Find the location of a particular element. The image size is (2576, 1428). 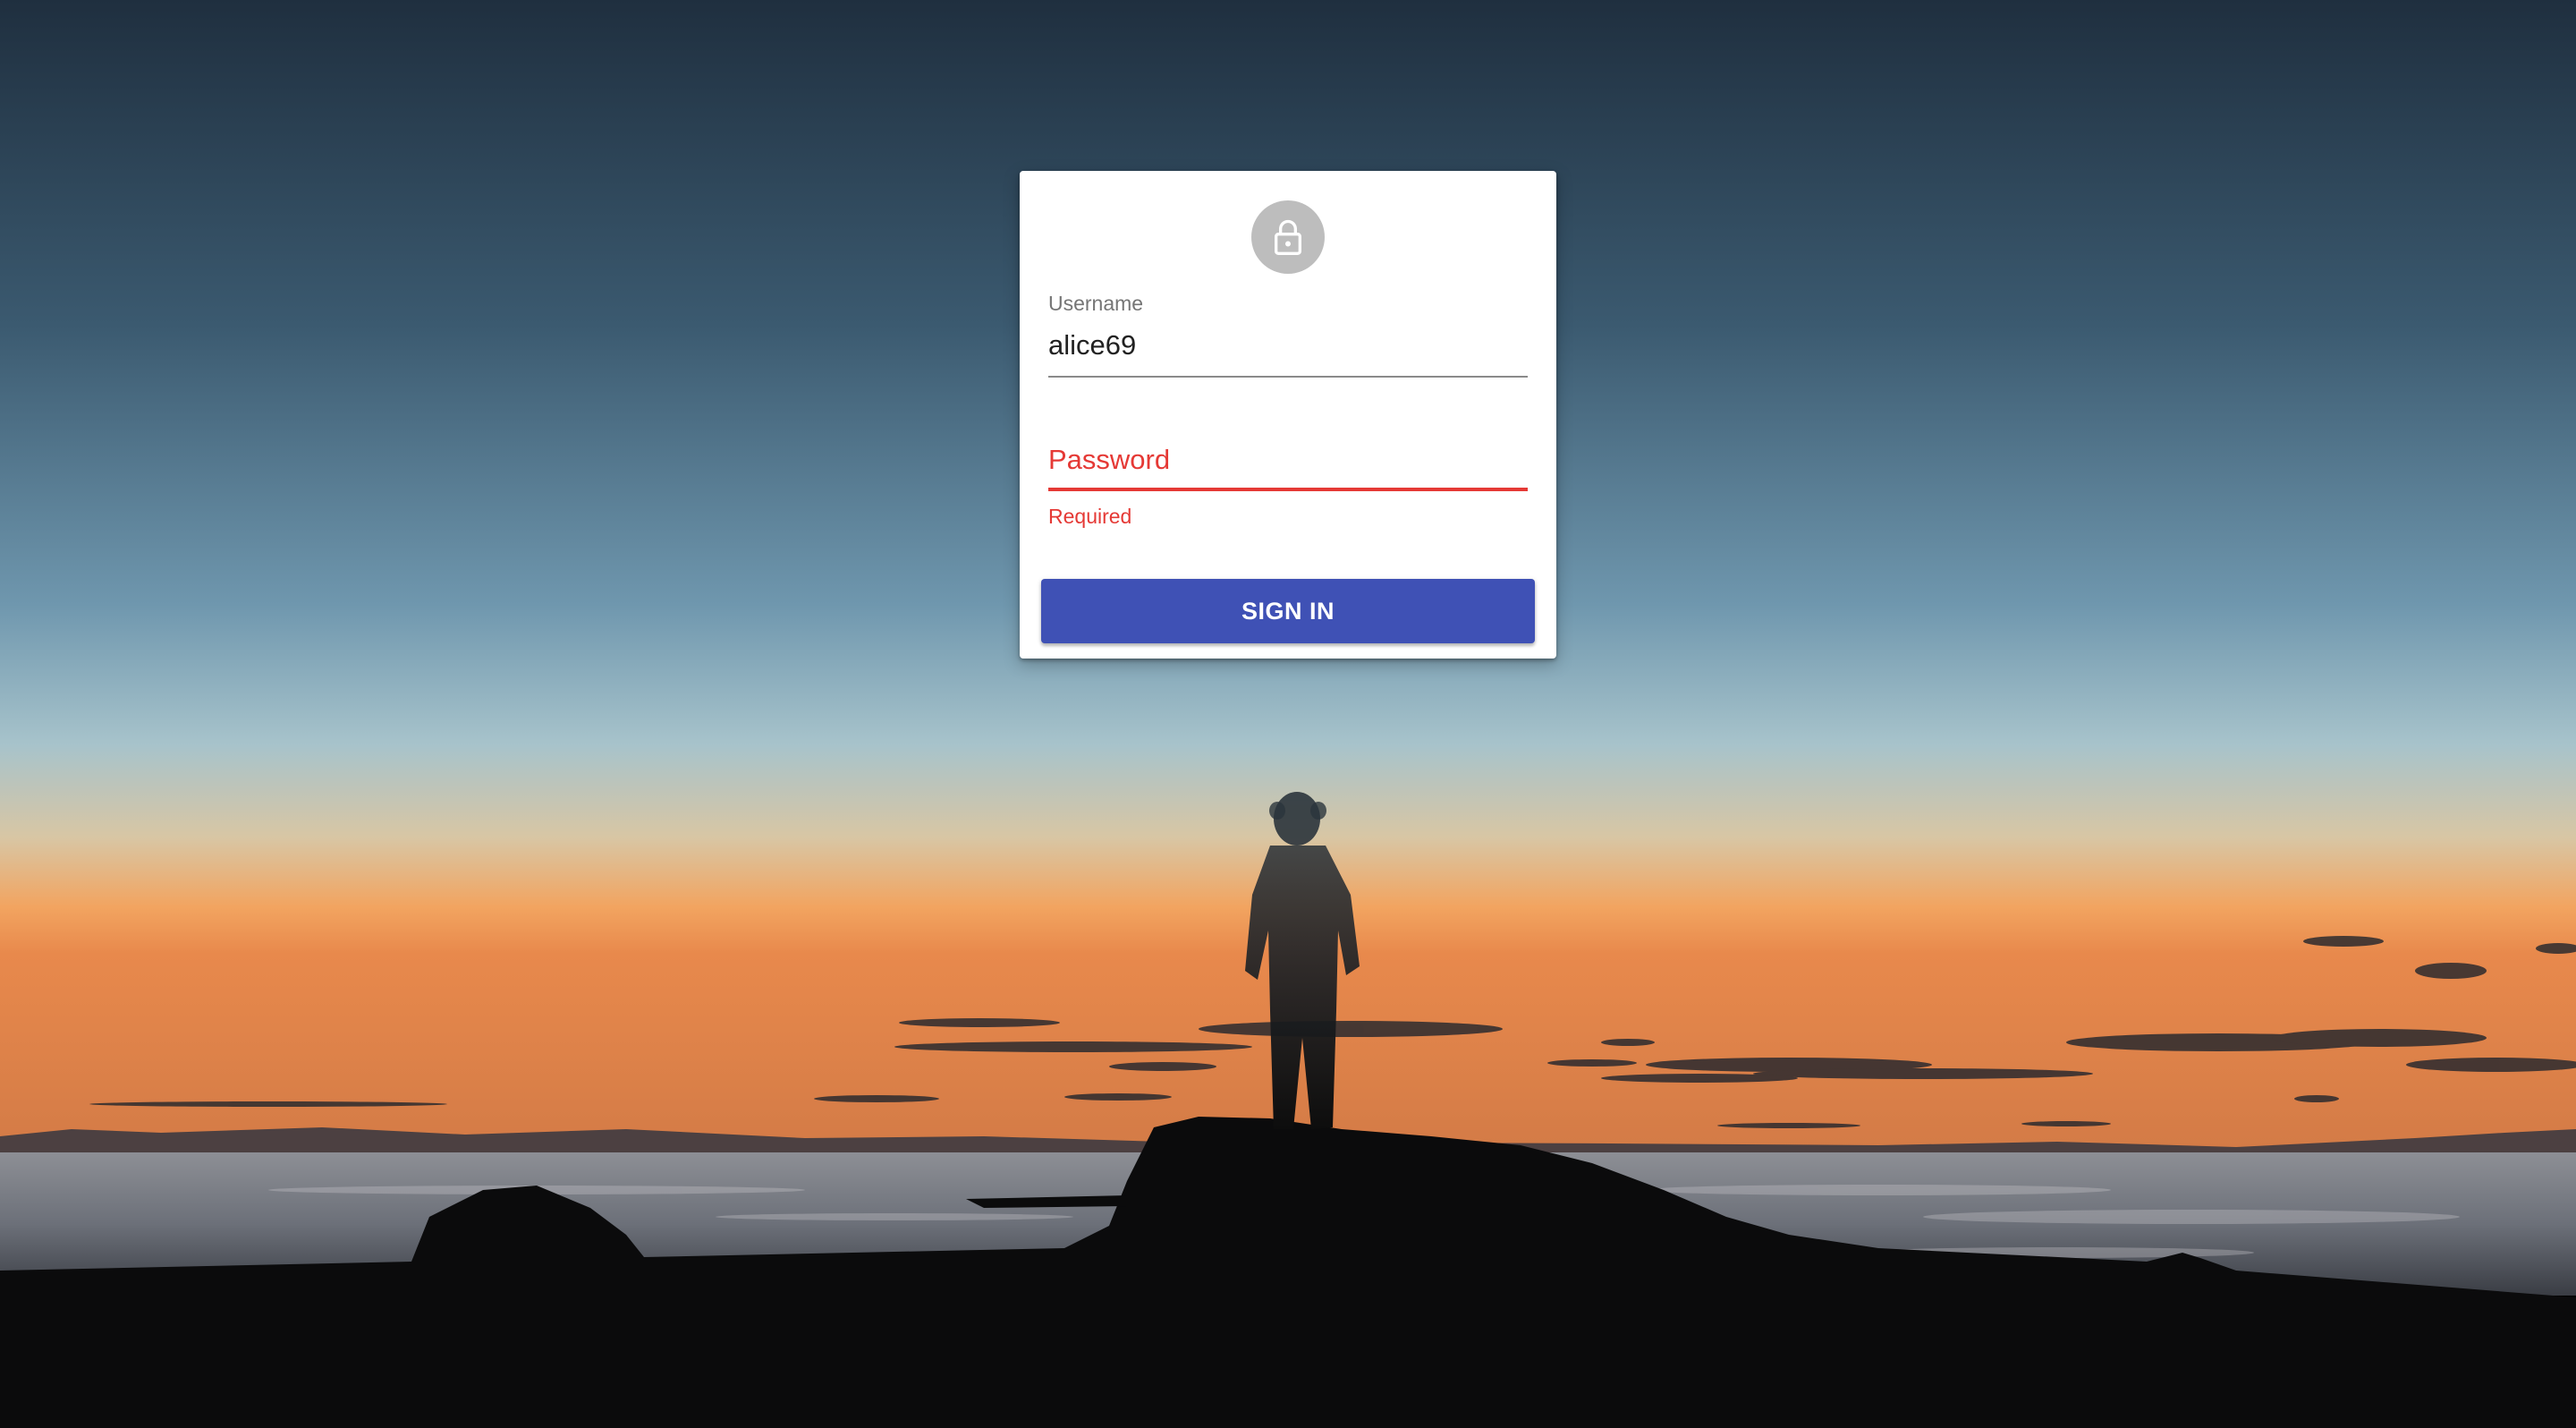

lock-icon is located at coordinates (1288, 237).